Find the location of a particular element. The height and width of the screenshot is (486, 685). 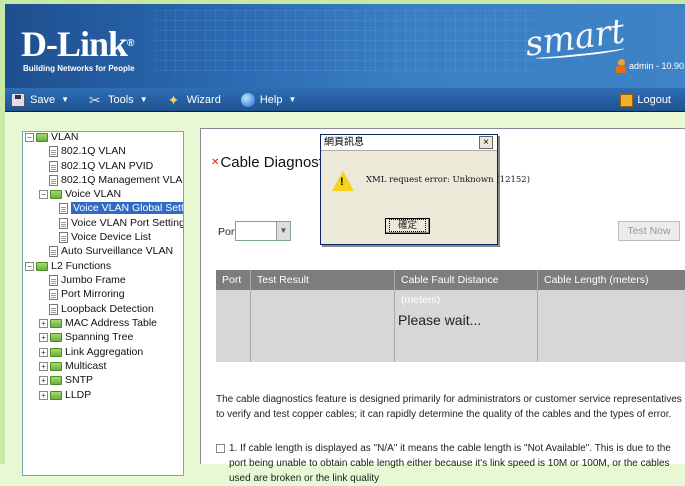

tree-item-label: SNTP is located at coordinates (79, 380).